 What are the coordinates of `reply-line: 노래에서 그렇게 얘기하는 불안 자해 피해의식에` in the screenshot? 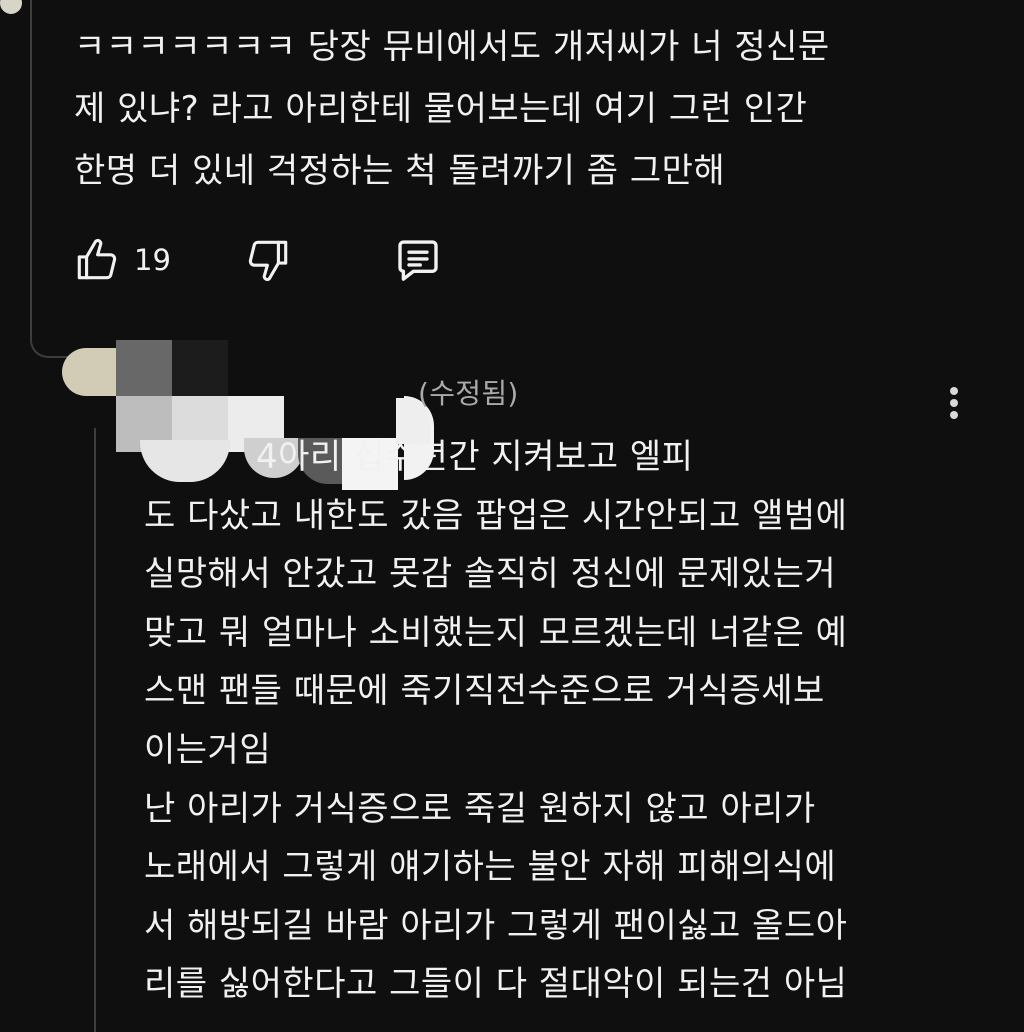 It's located at (490, 867).